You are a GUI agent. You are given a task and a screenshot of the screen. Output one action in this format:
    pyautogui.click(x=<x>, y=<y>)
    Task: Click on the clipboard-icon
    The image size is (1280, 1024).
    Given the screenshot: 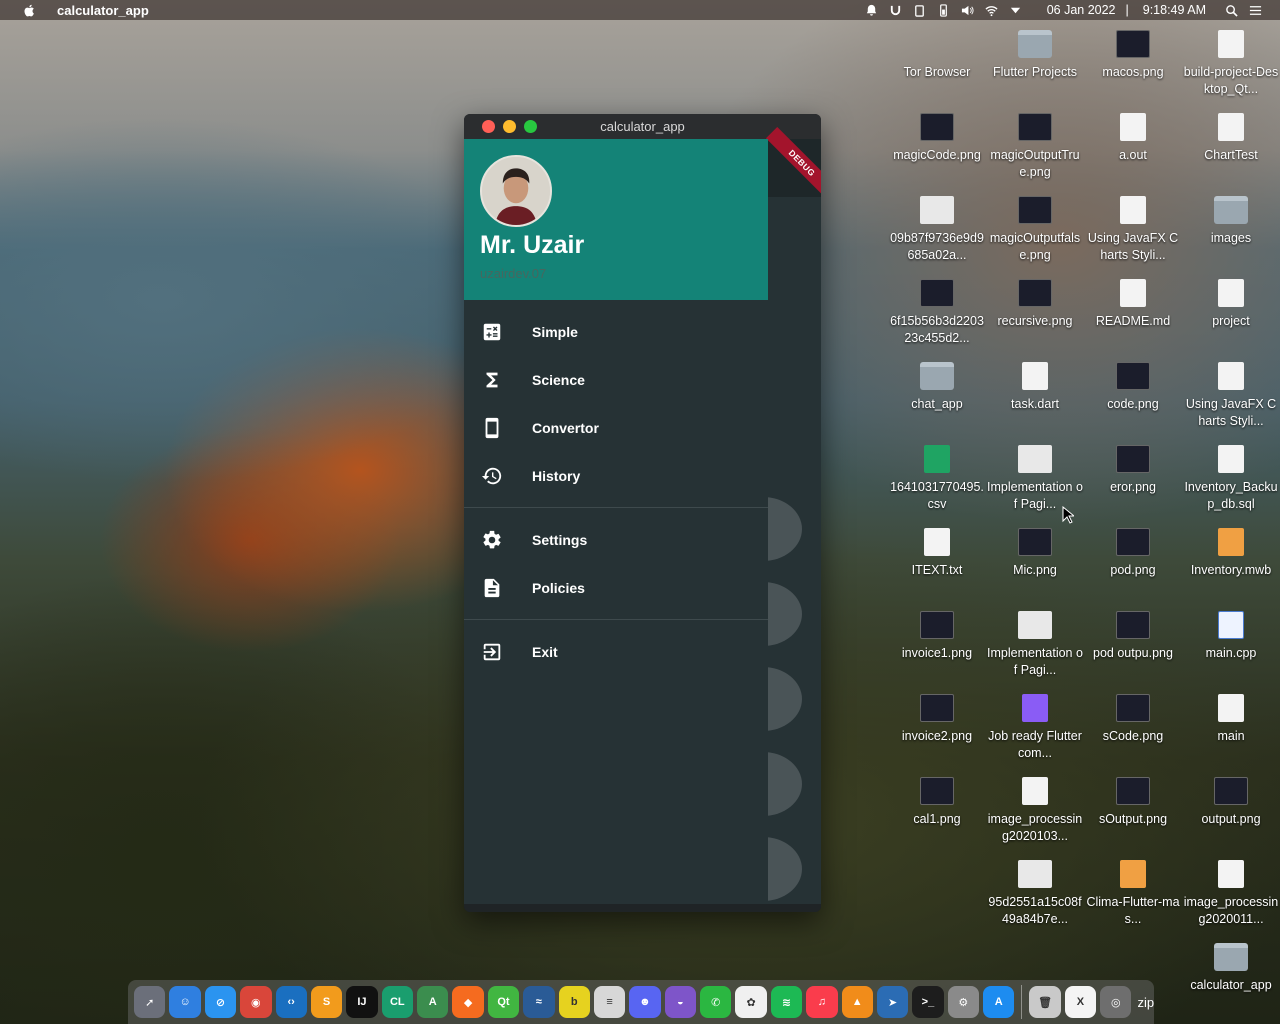 What is the action you would take?
    pyautogui.click(x=920, y=10)
    